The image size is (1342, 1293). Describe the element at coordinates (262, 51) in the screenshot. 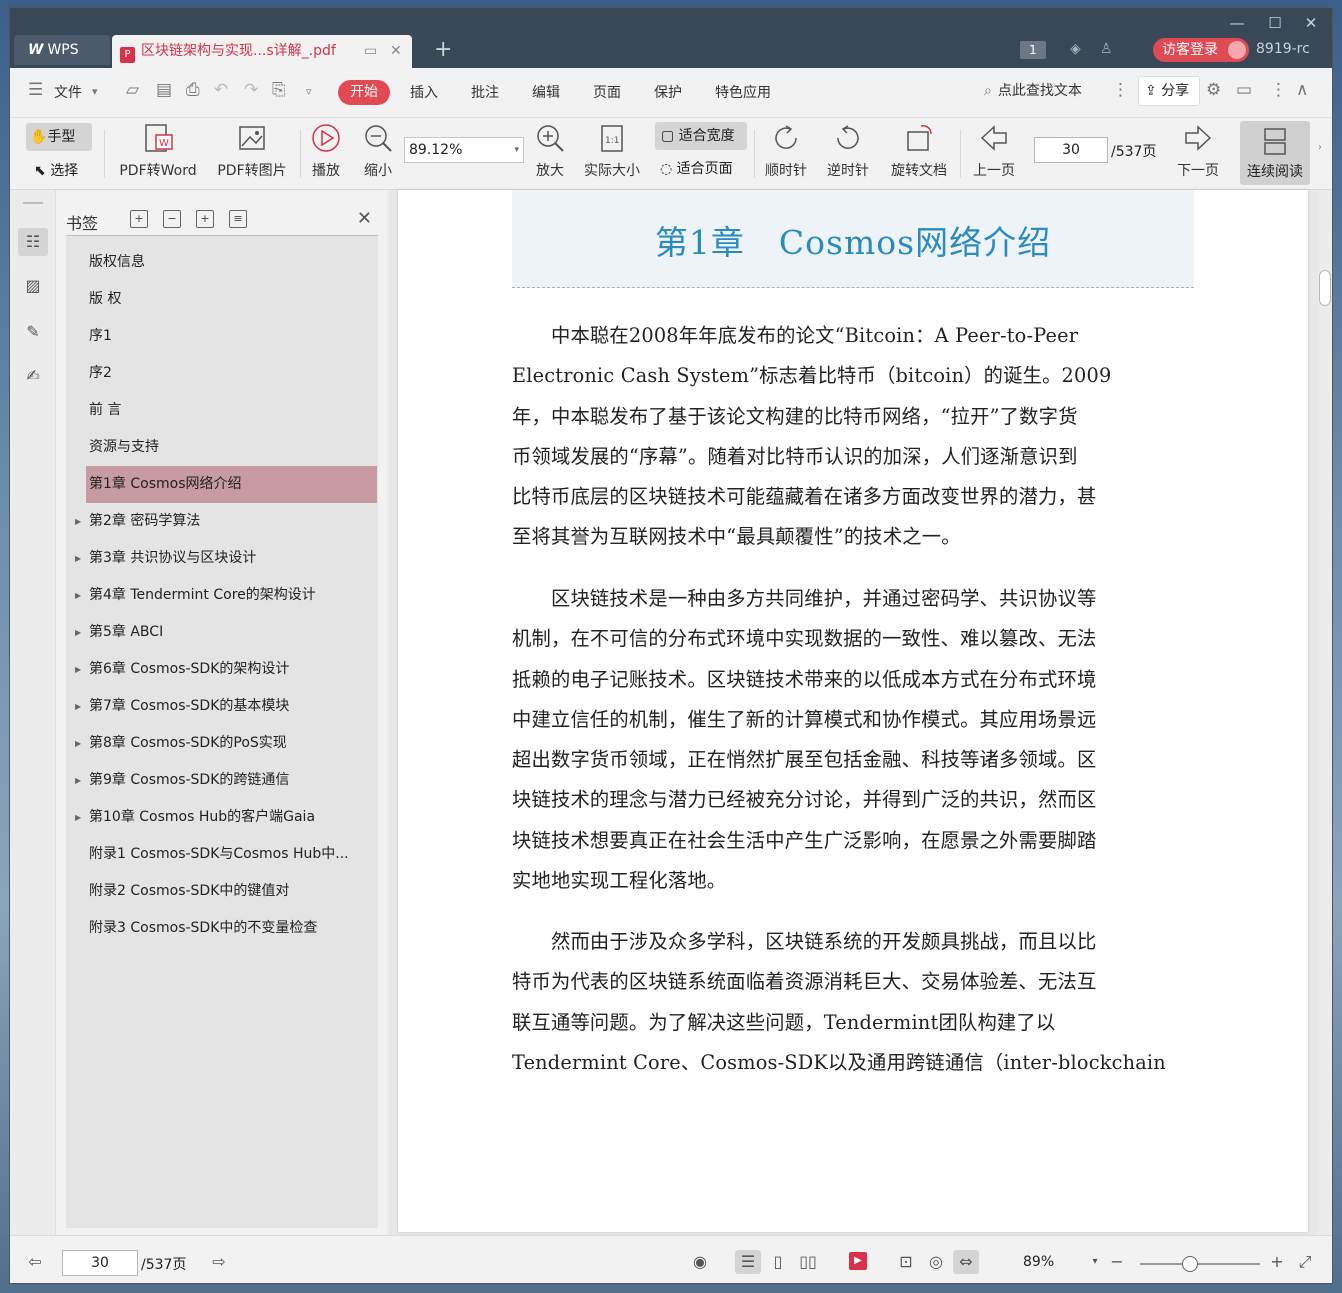

I see `tab-document: P 区块链架构与实现...s详解_.pdf ▭ ✕` at that location.